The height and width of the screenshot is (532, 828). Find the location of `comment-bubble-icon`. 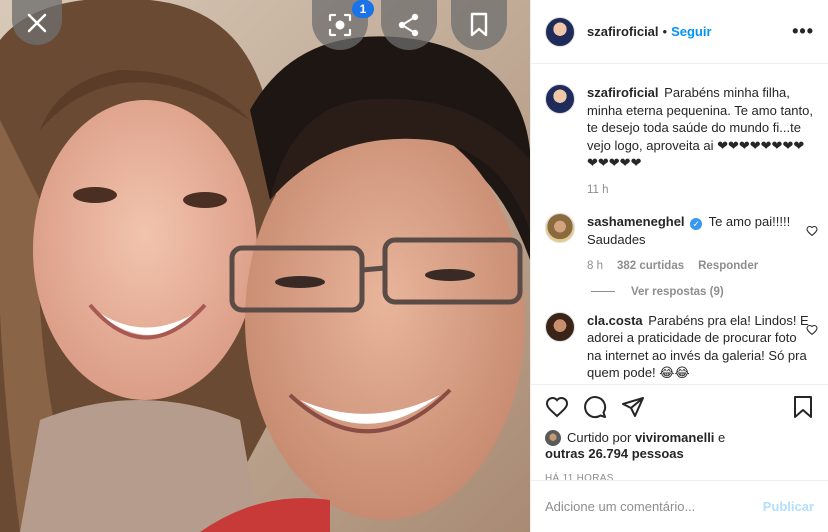

comment-bubble-icon is located at coordinates (595, 407).